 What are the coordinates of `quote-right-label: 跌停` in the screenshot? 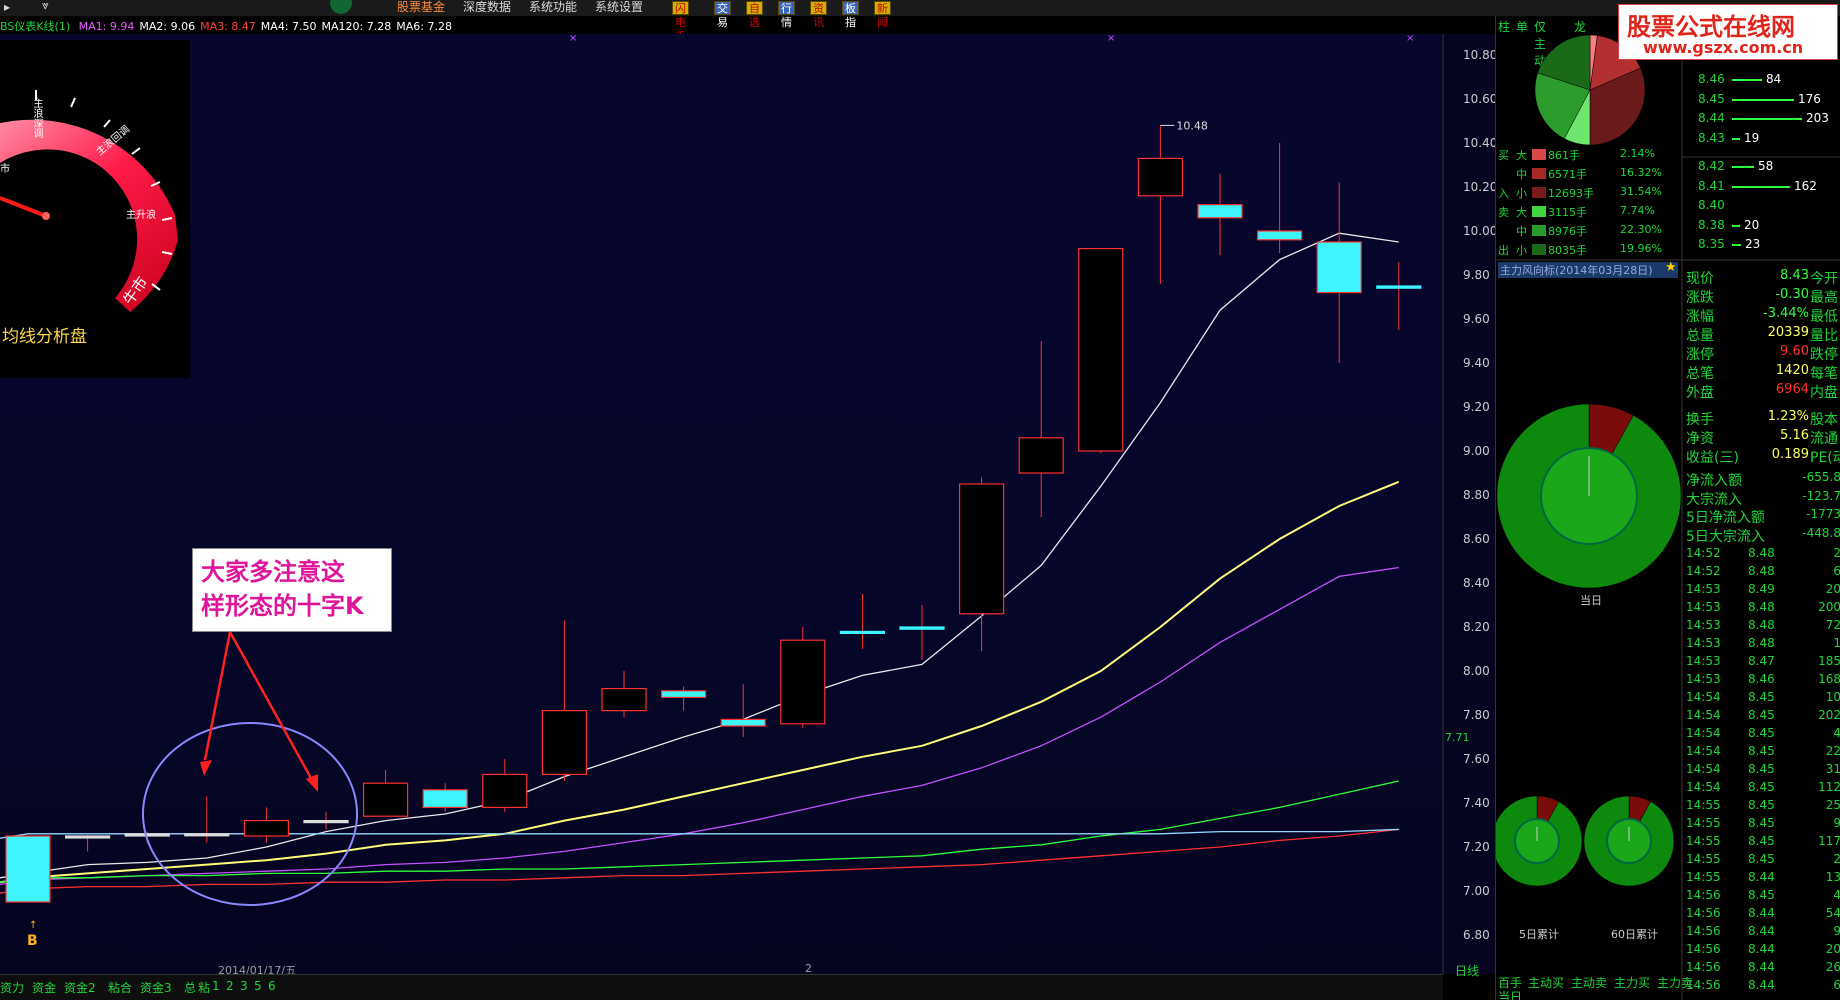 It's located at (1824, 355).